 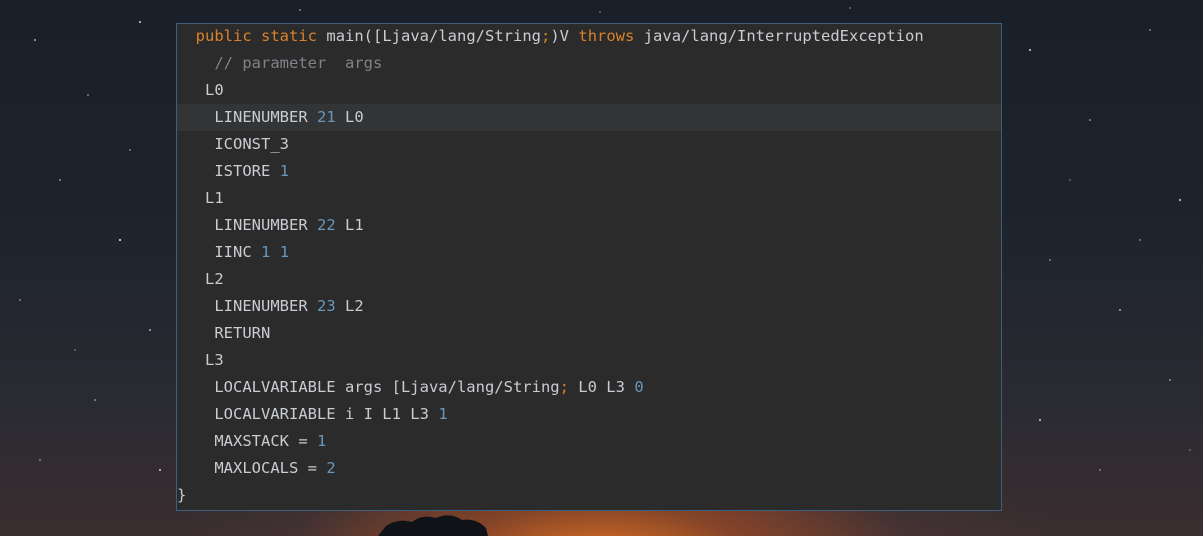 What do you see at coordinates (589, 279) in the screenshot?
I see `code-line-label-l2: L2` at bounding box center [589, 279].